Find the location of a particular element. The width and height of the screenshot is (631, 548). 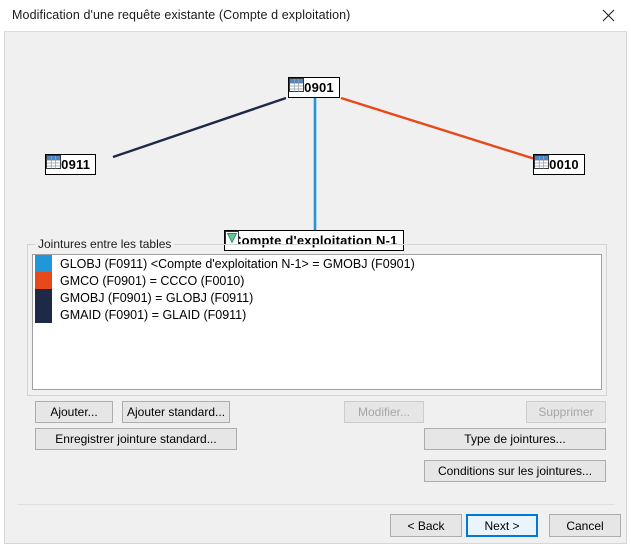

supprimer-button: Supprimer is located at coordinates (566, 412).